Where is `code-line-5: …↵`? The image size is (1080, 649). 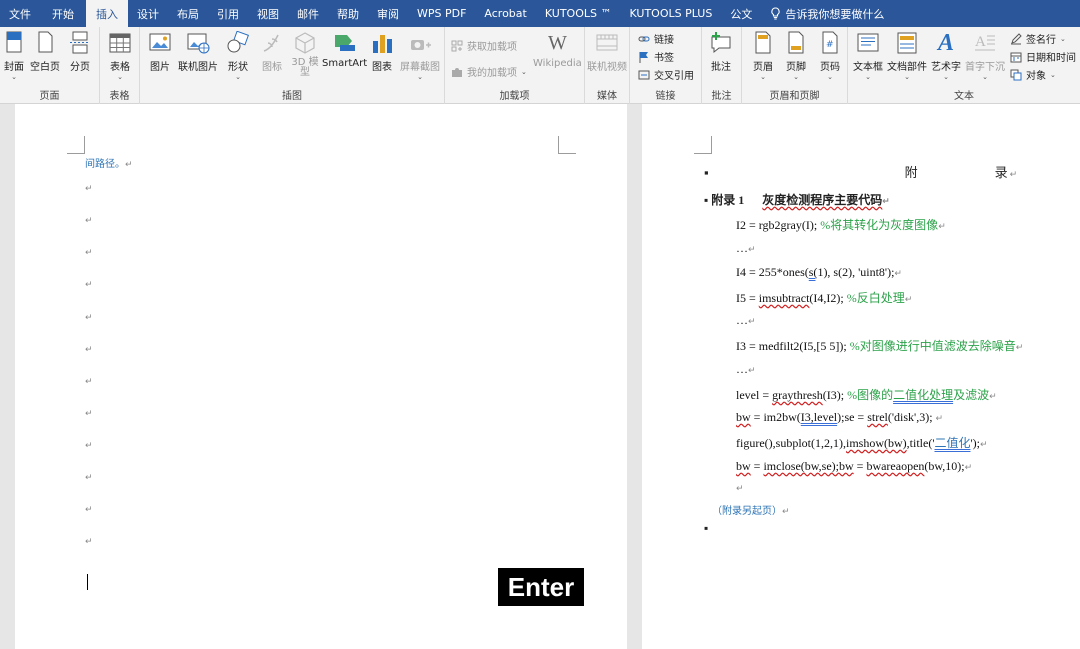
code-line-5: …↵ is located at coordinates (746, 320).